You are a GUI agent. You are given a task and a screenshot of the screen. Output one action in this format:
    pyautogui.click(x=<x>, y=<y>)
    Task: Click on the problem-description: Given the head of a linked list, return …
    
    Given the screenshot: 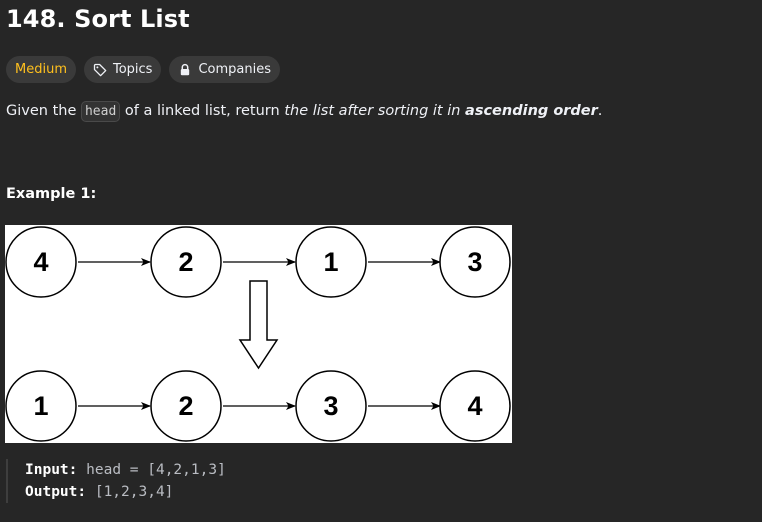 What is the action you would take?
    pyautogui.click(x=304, y=111)
    